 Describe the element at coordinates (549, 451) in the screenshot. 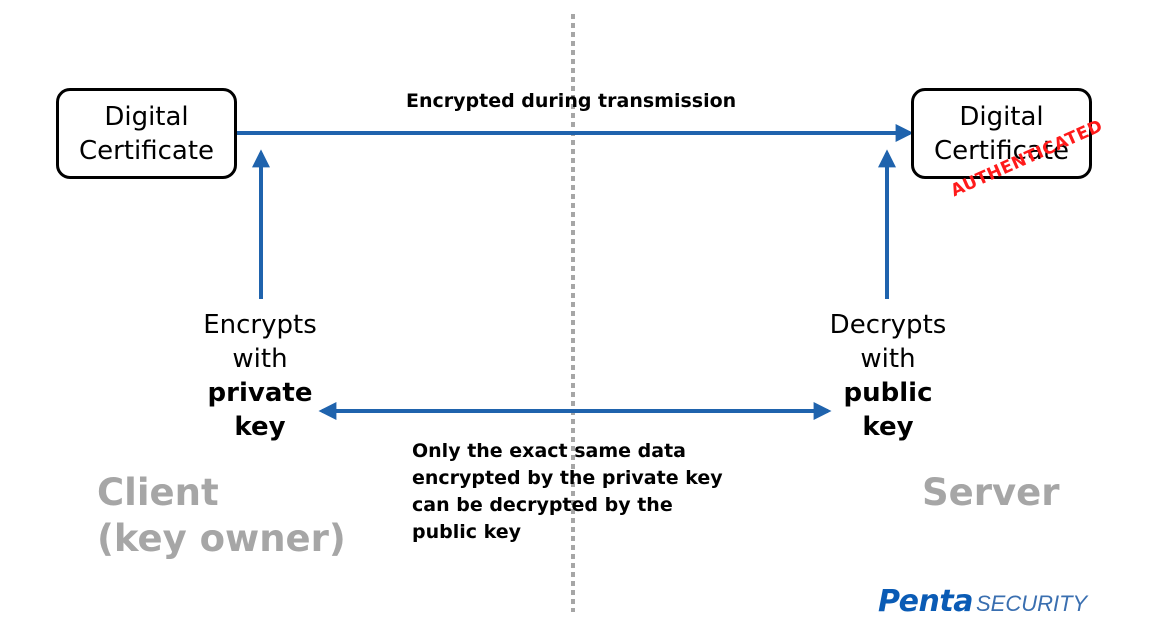

I see `note-line1: Only the exact same data` at that location.